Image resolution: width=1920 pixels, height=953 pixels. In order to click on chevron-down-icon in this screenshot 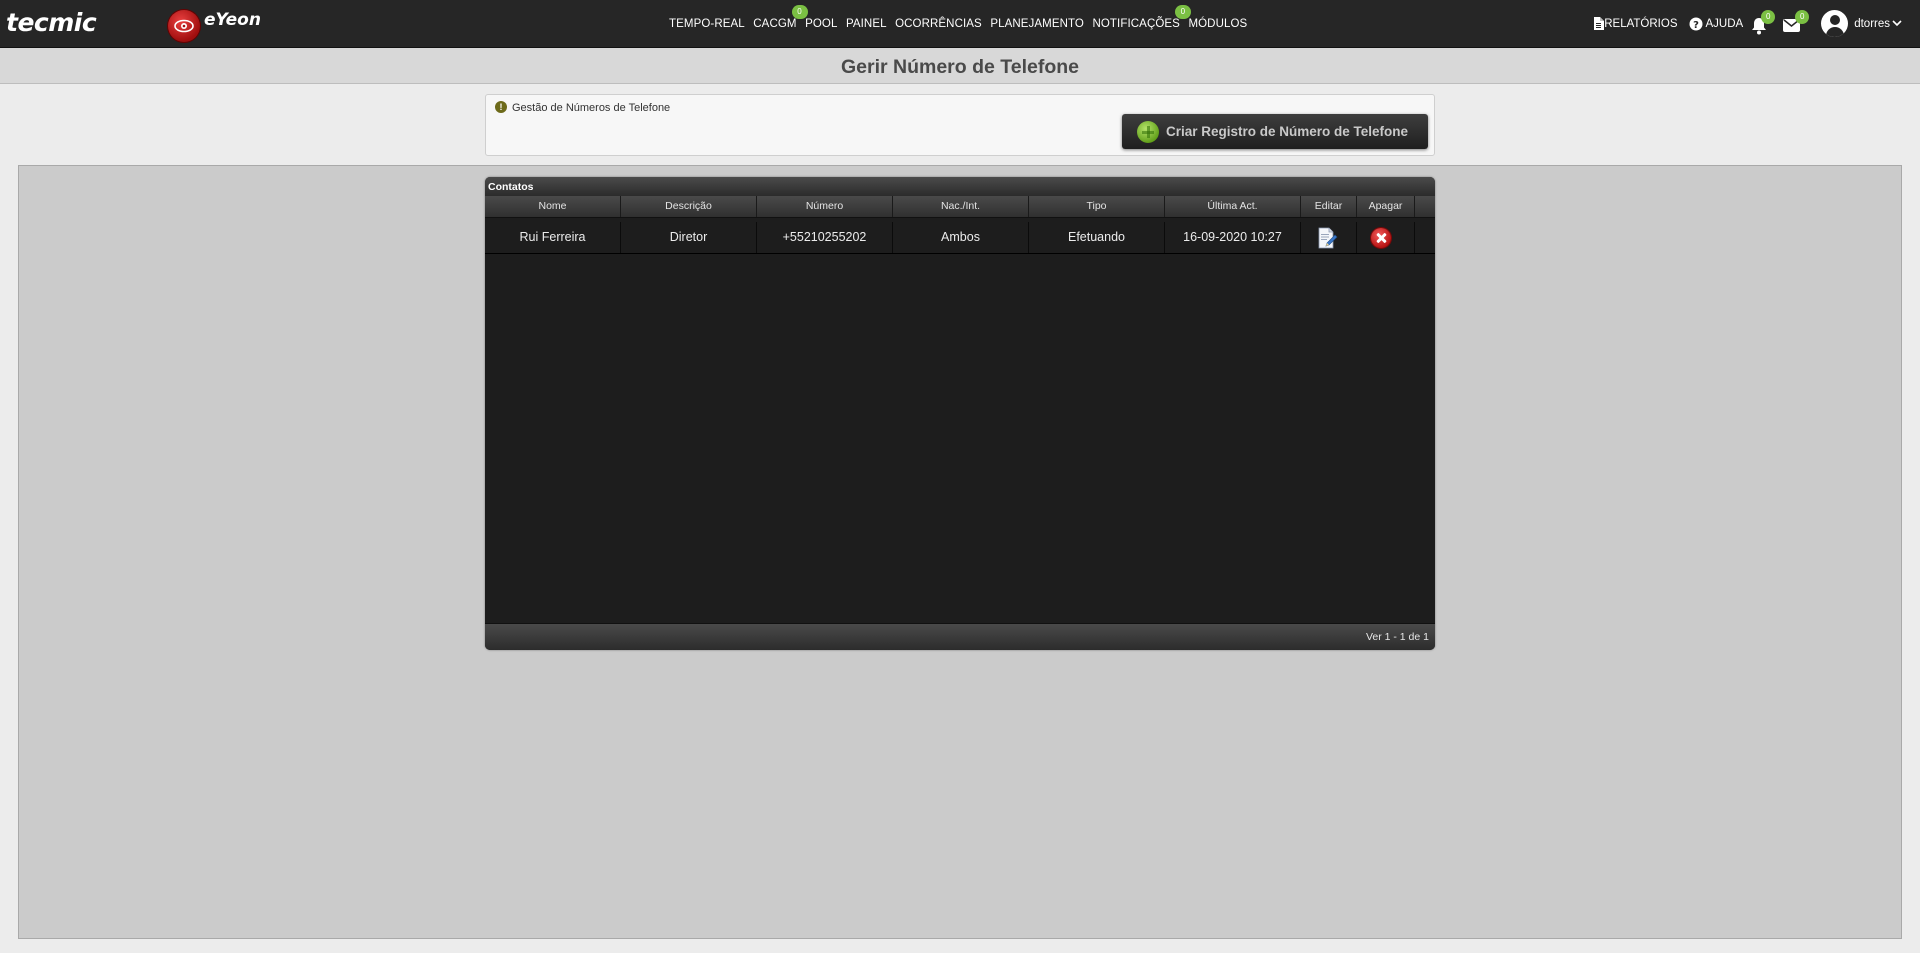, I will do `click(1897, 23)`.